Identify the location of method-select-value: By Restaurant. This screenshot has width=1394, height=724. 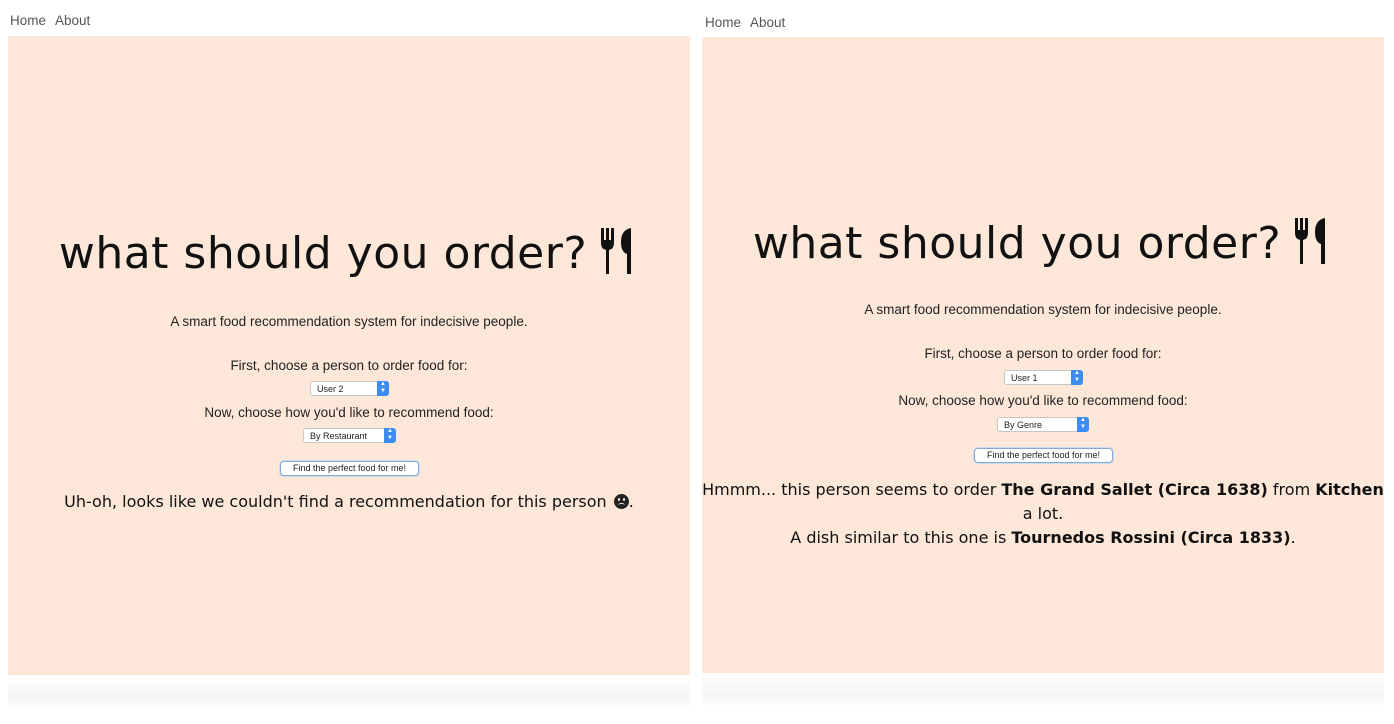
(339, 436).